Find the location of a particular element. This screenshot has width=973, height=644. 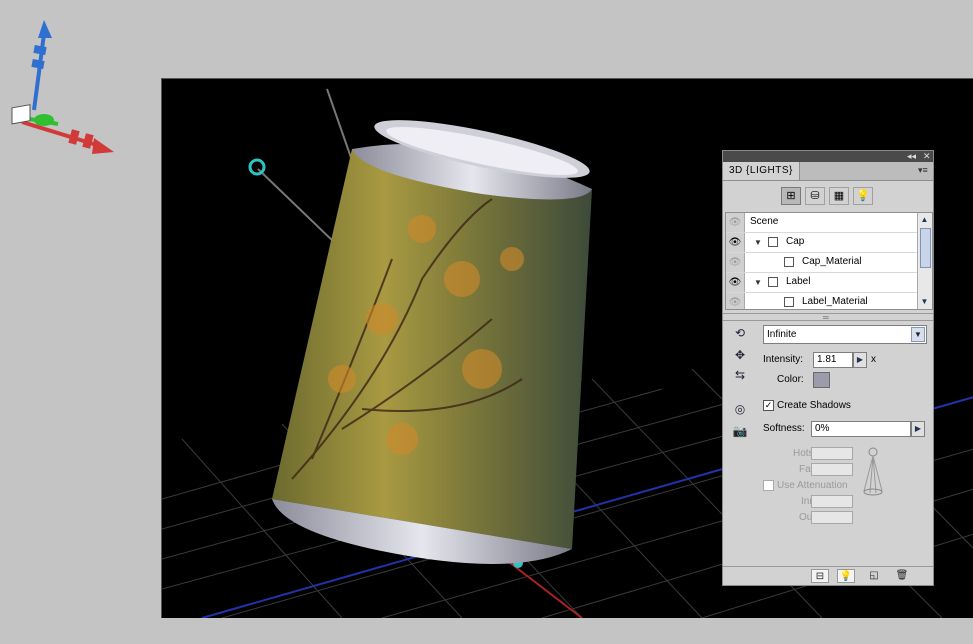

intensity-input: 1.81 is located at coordinates (833, 360).